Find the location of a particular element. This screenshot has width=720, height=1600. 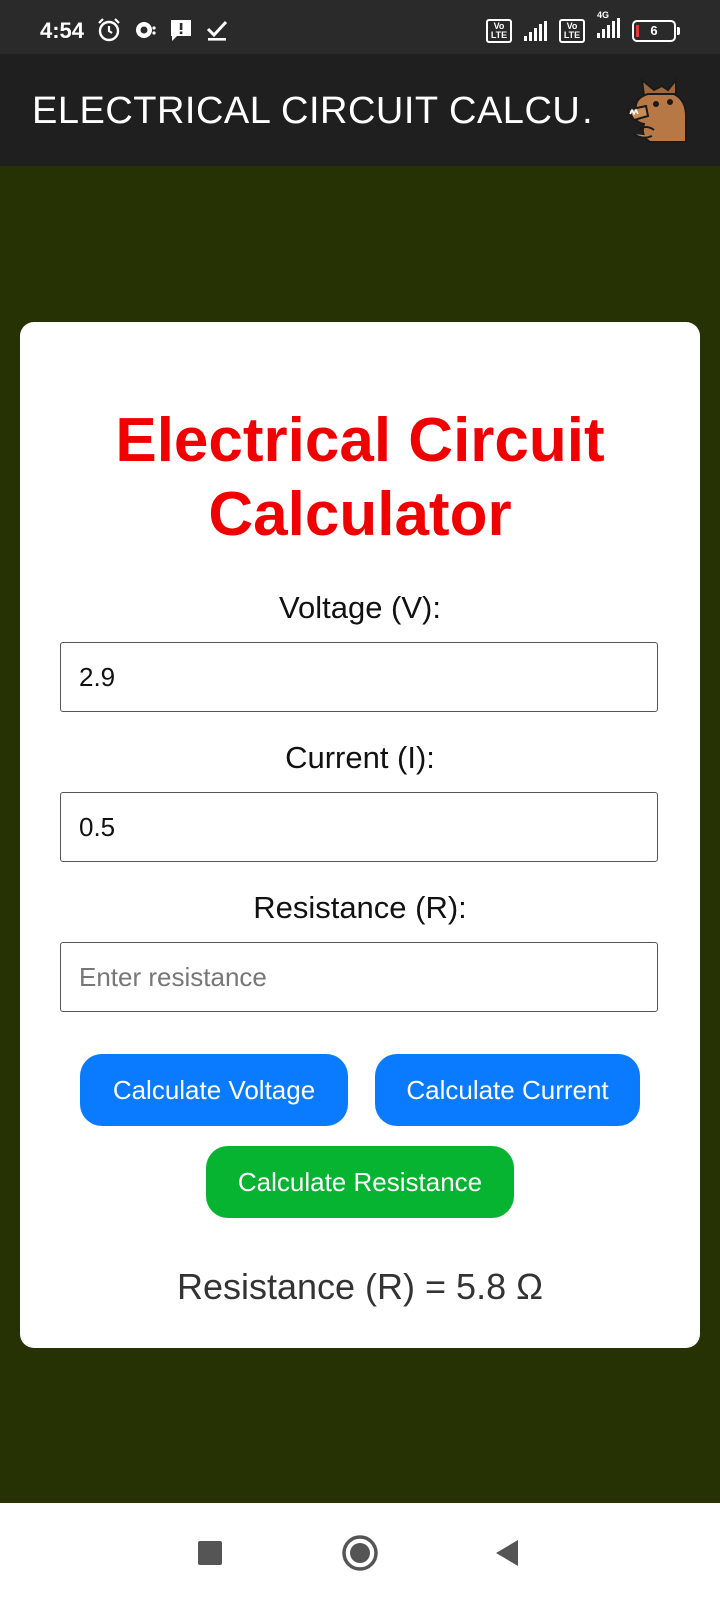

alarm-icon is located at coordinates (109, 30).